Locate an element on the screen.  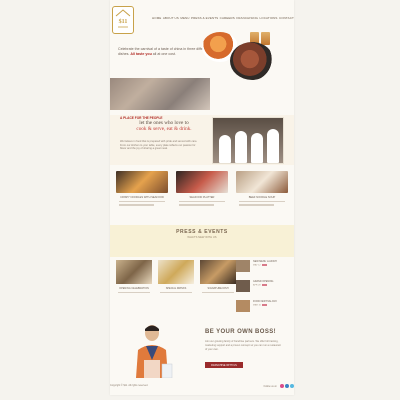
press-list-date: APR 28 is located at coordinates (257, 285).